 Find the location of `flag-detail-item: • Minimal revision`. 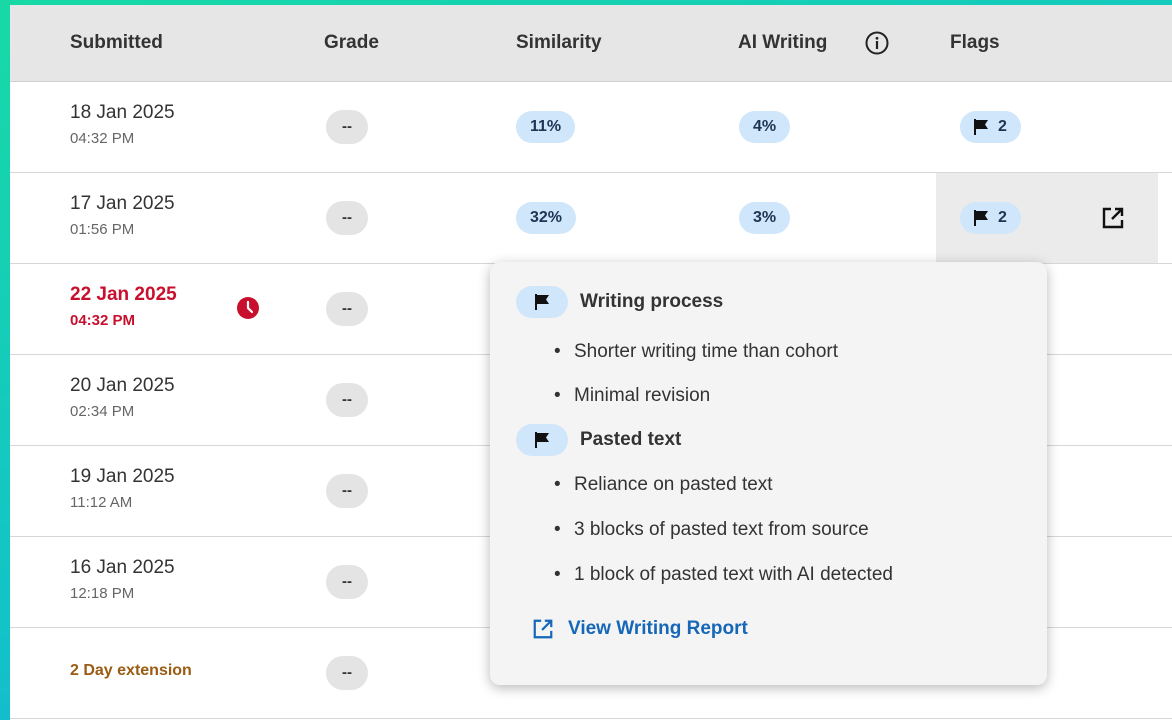

flag-detail-item: • Minimal revision is located at coordinates (632, 396).